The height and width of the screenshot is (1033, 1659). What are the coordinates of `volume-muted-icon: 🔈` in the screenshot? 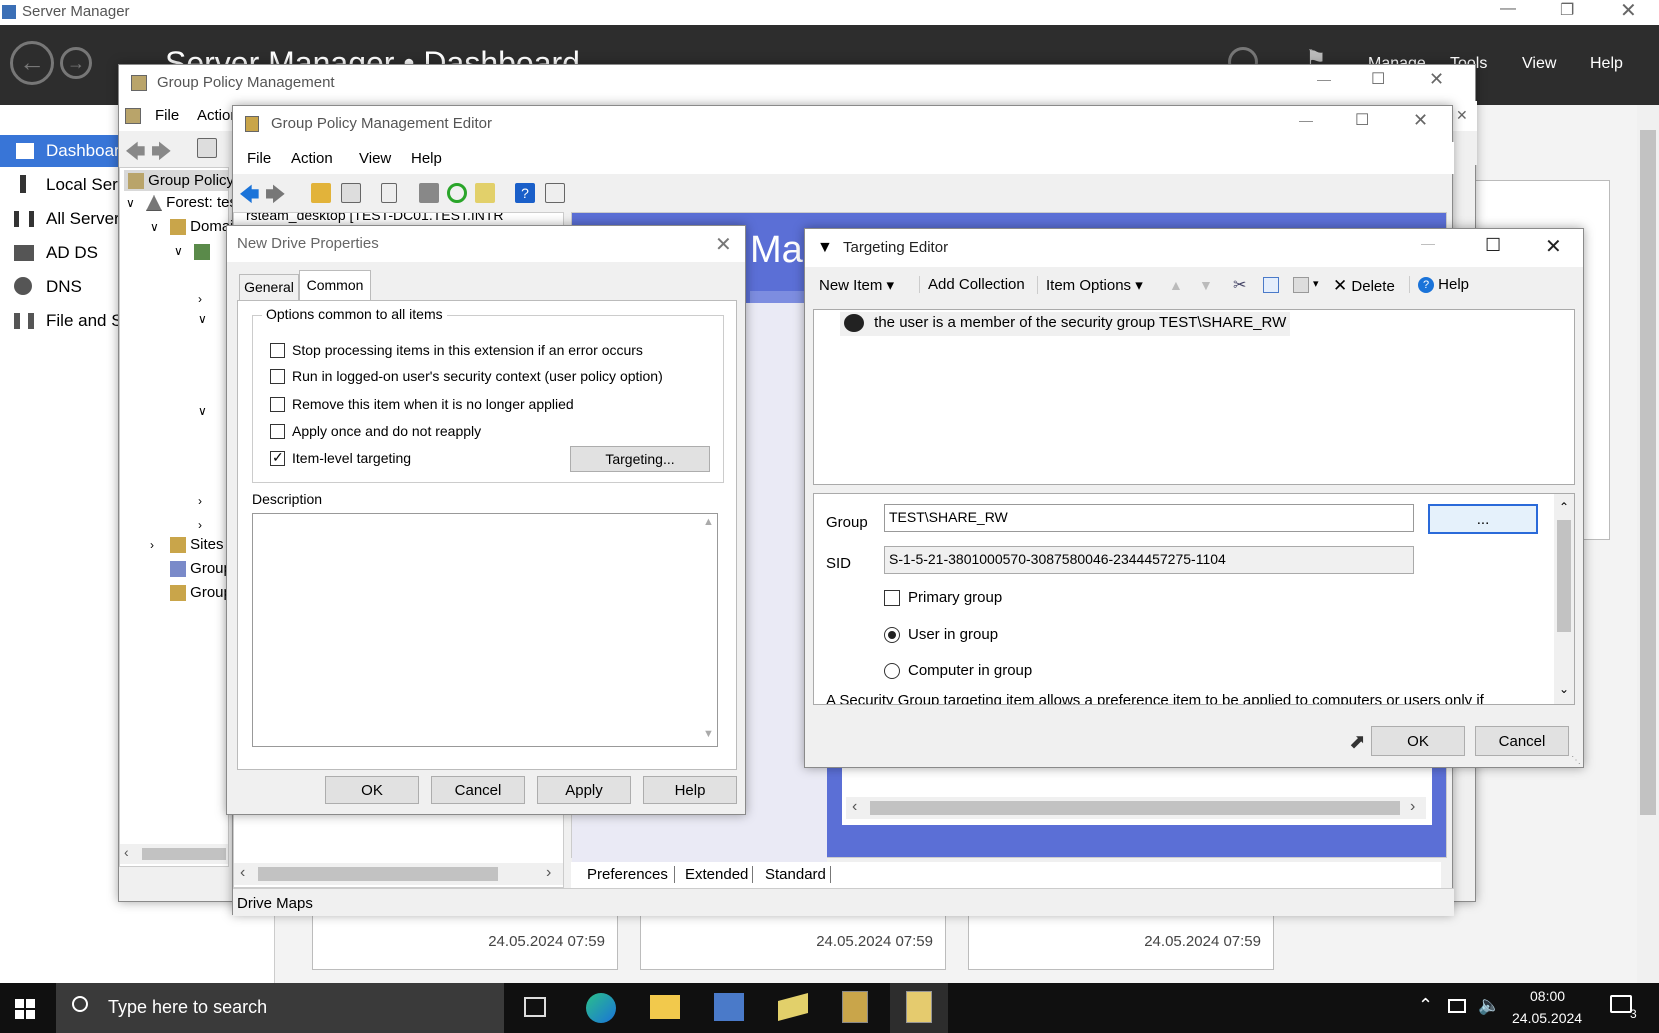 It's located at (1489, 1005).